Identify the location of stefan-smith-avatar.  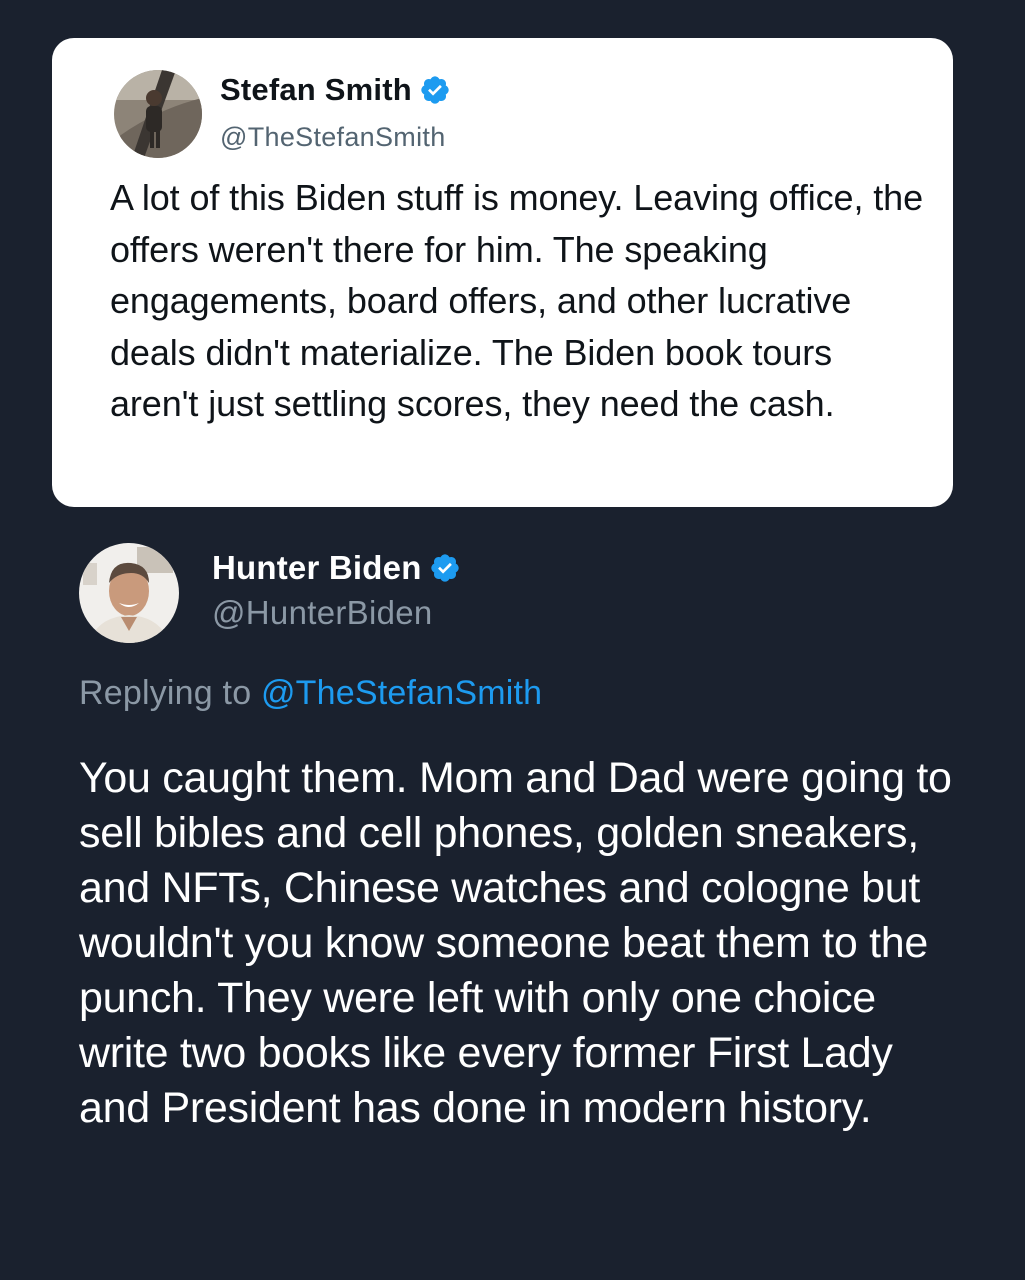
(158, 114).